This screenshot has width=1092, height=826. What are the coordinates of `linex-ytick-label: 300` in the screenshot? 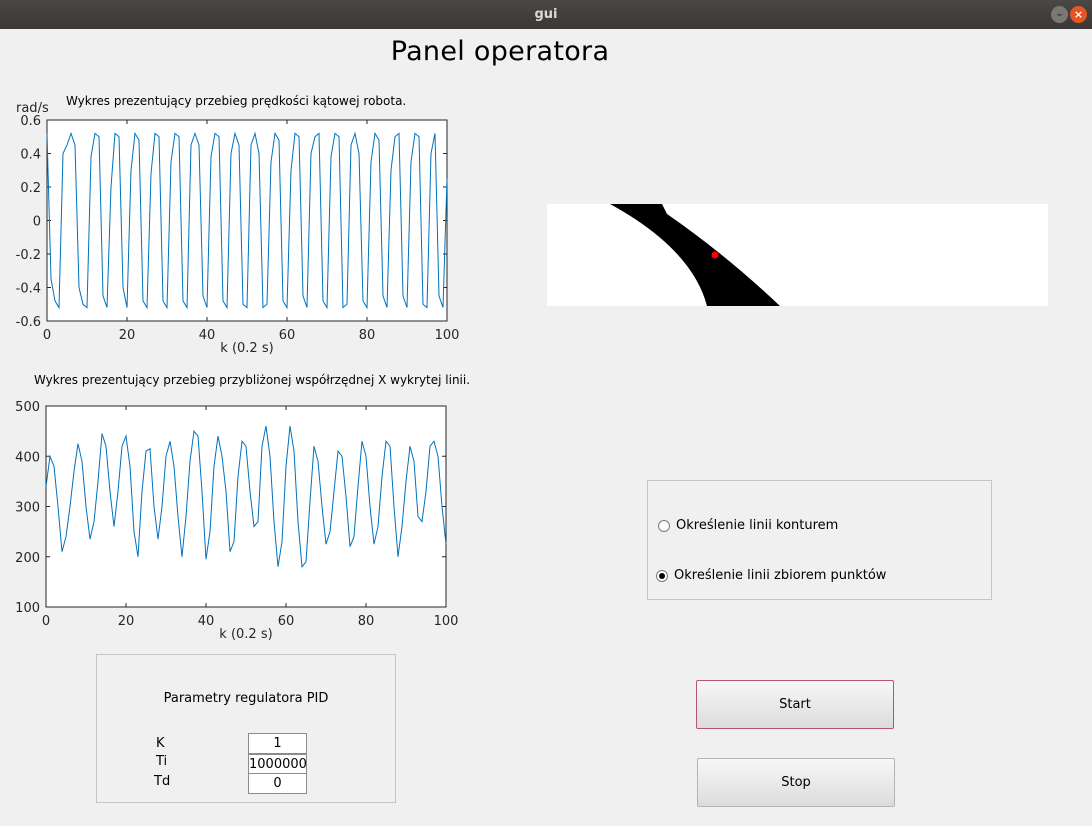 It's located at (27, 508).